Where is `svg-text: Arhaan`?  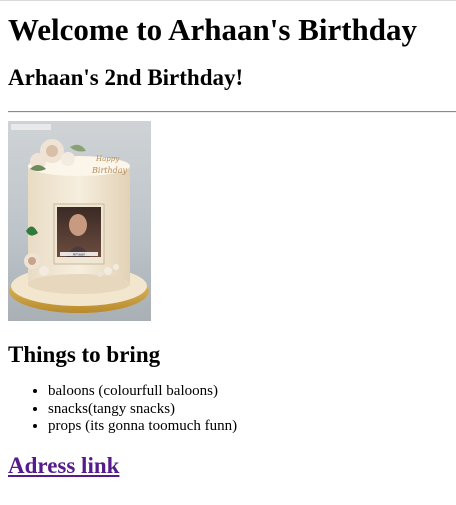
svg-text: Arhaan is located at coordinates (79, 255).